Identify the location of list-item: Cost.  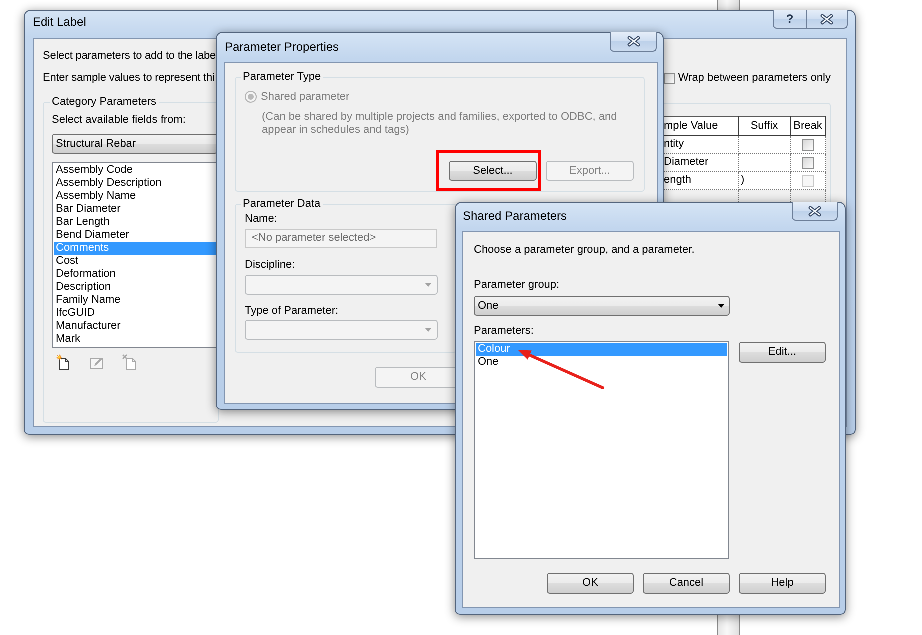
(135, 261).